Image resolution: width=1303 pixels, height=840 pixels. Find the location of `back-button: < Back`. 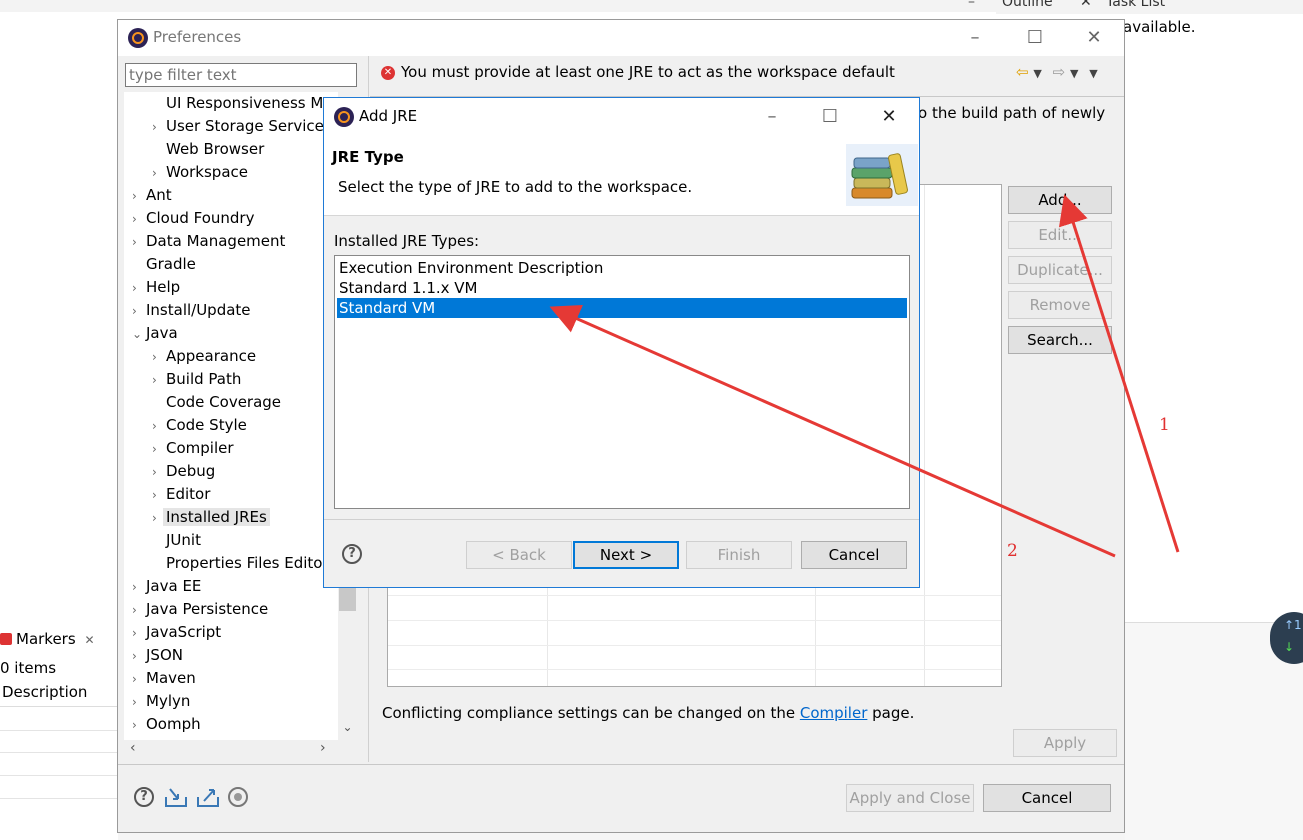

back-button: < Back is located at coordinates (519, 555).